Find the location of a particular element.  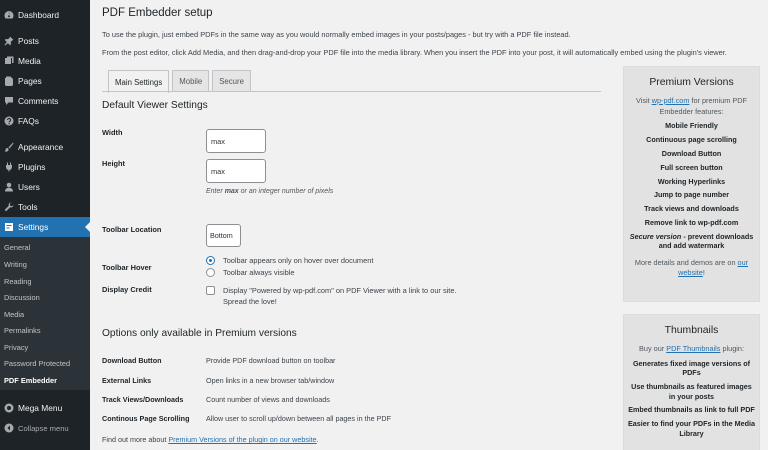

user-icon is located at coordinates (9, 187).